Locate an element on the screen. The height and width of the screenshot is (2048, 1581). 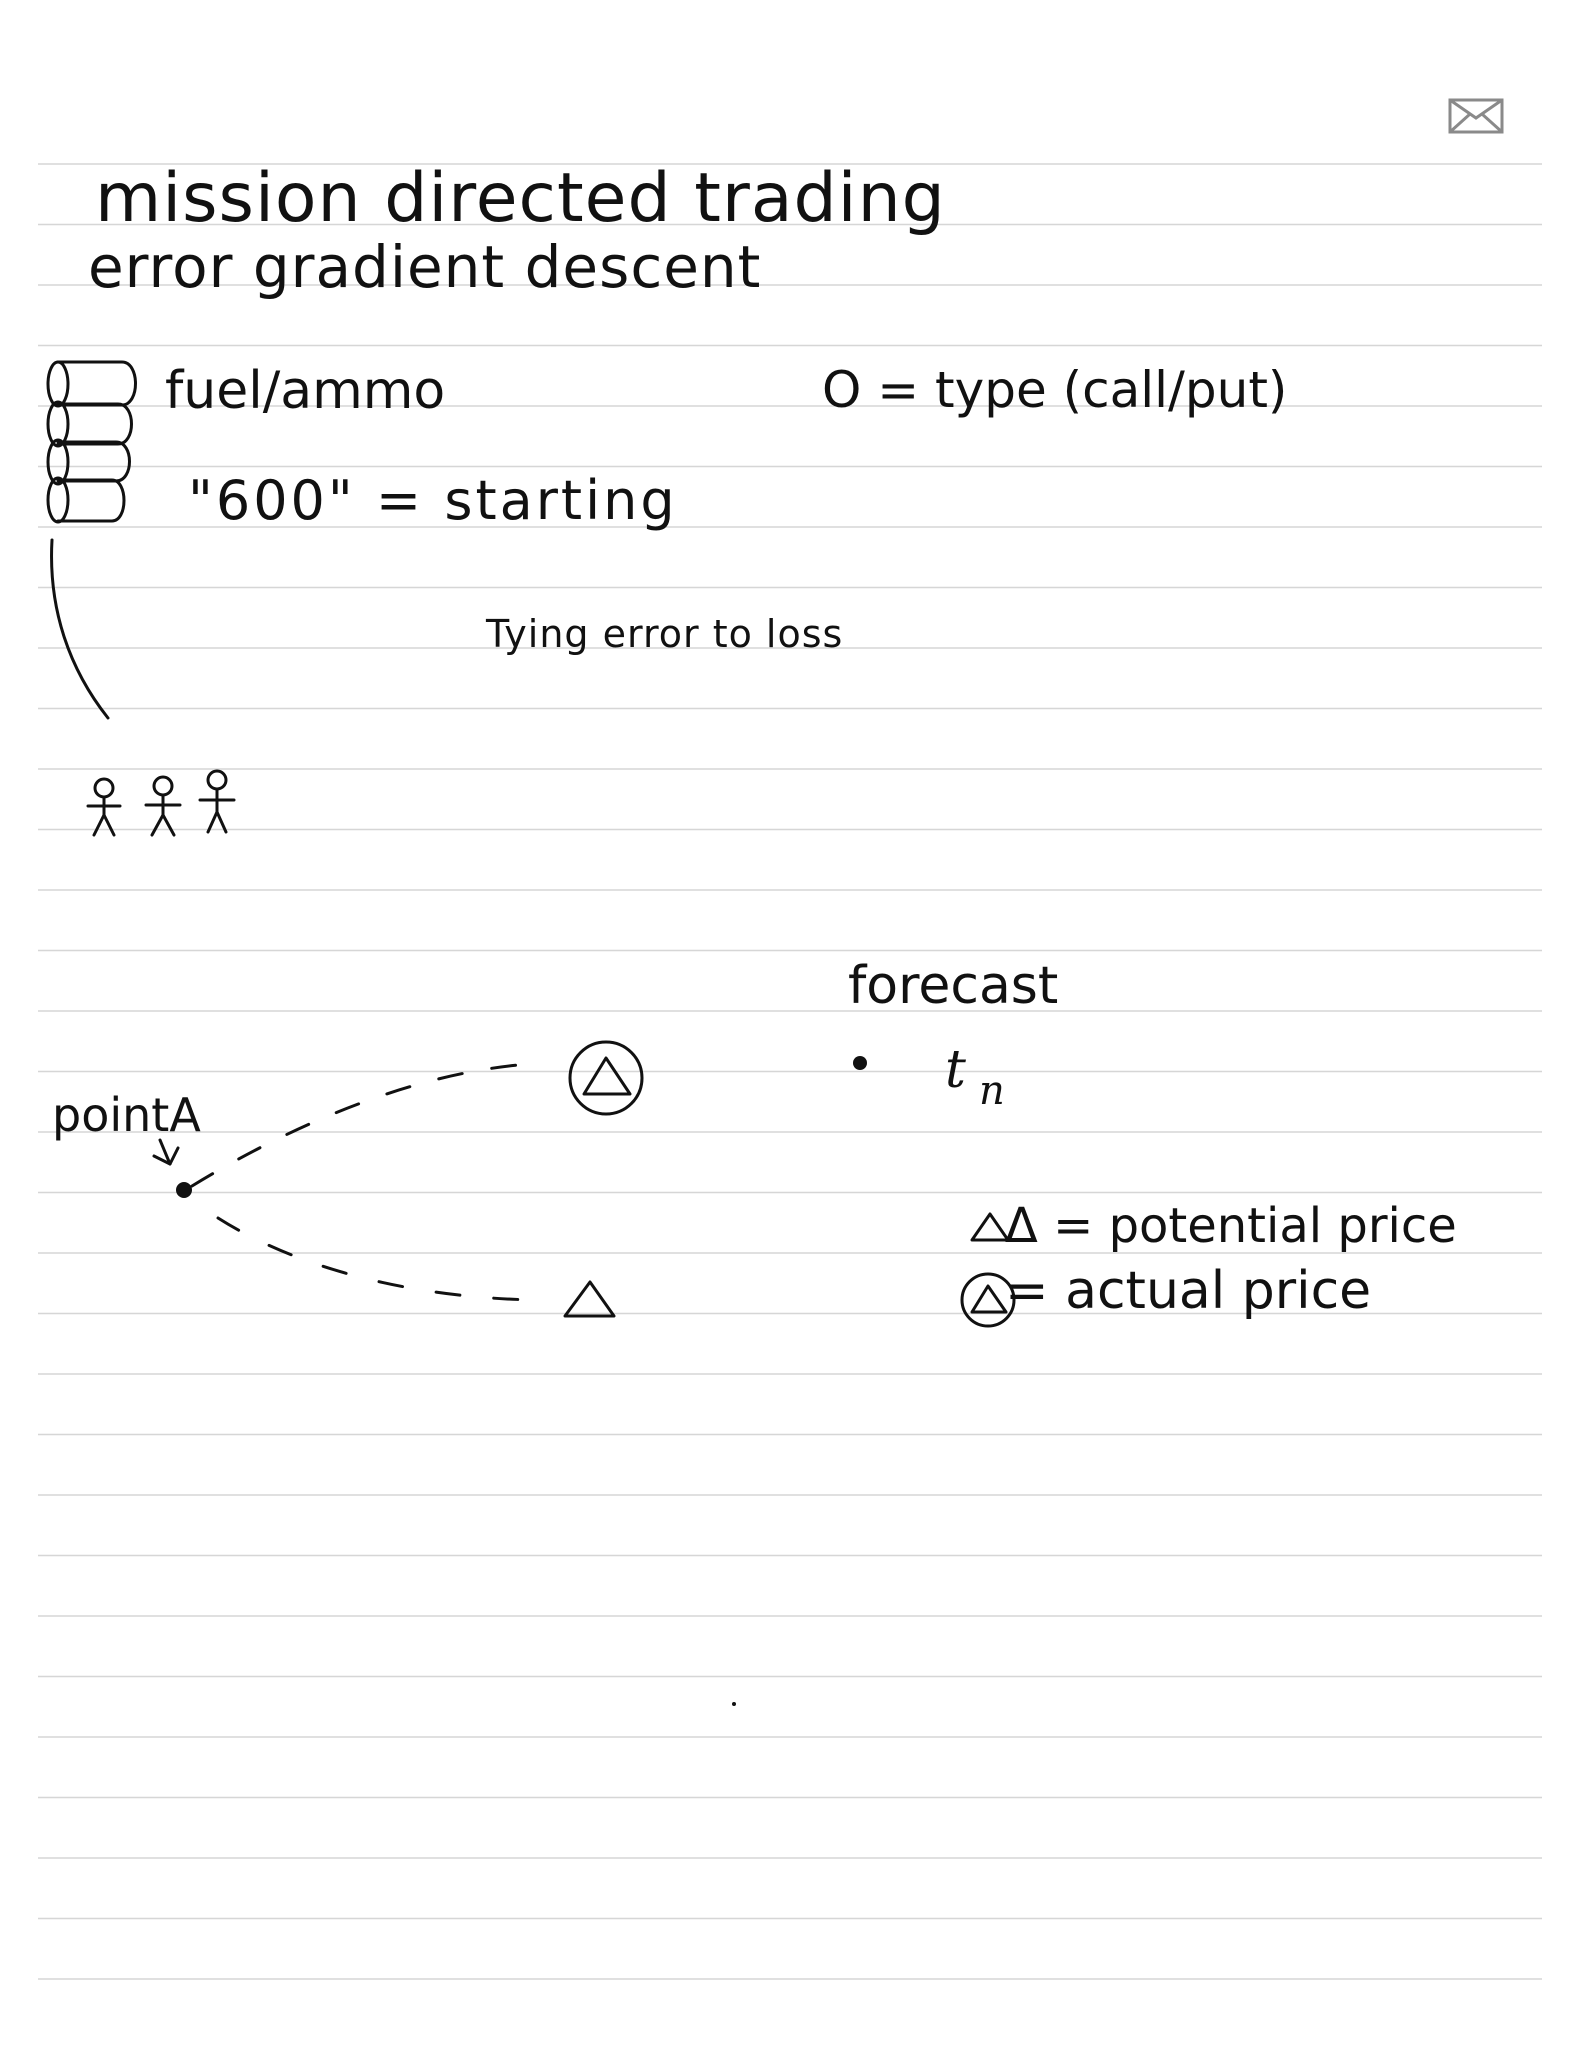
legend-triangle-icon is located at coordinates (990, 1227).